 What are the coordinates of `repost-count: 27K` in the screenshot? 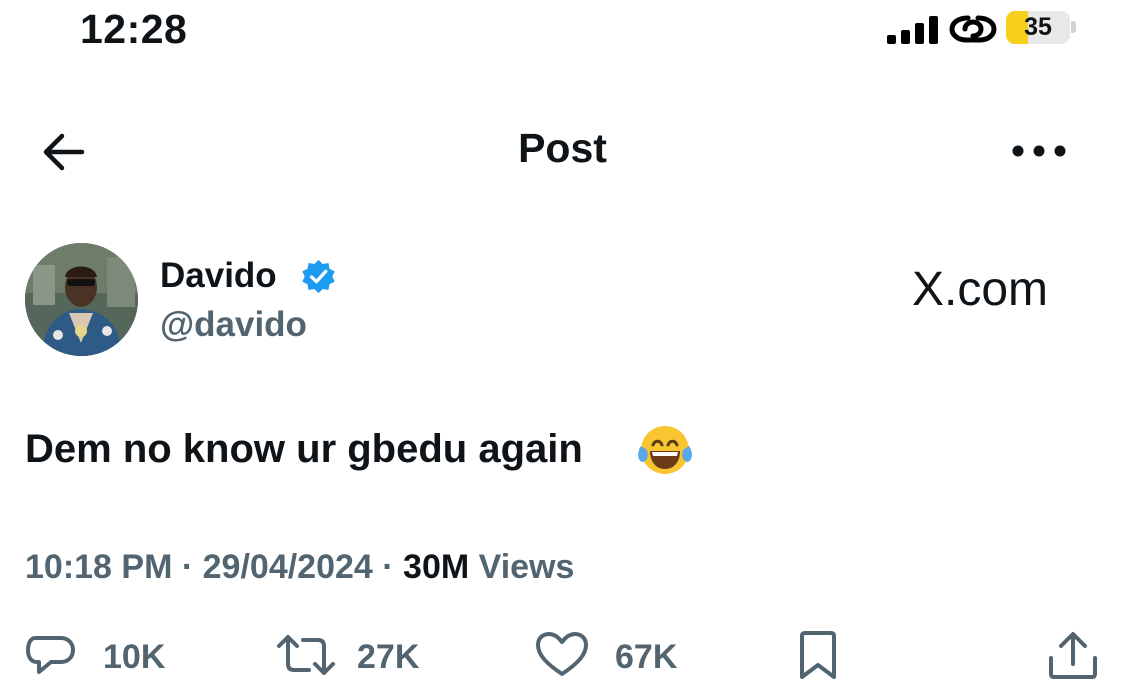 It's located at (388, 657).